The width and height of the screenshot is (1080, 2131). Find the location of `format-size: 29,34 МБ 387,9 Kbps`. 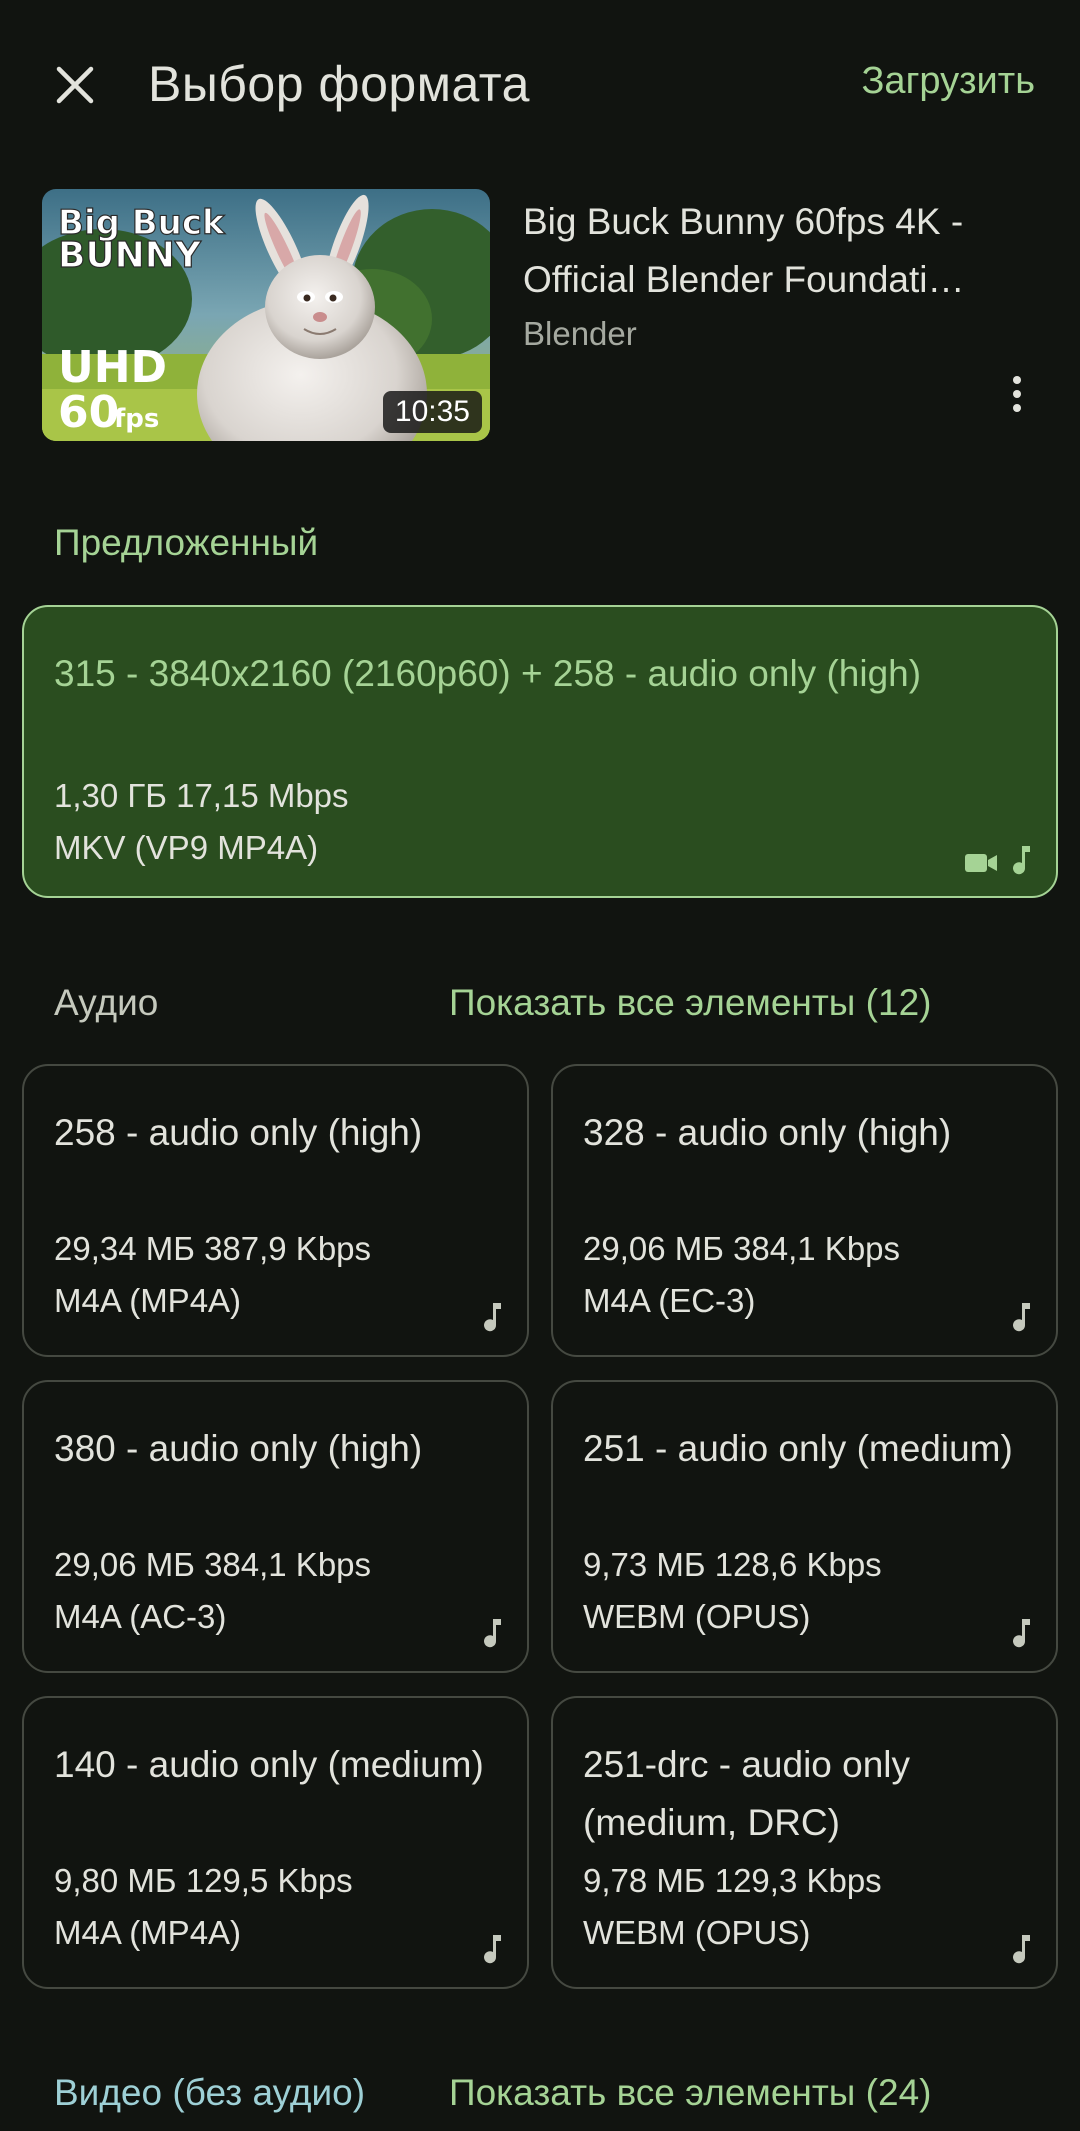

format-size: 29,34 МБ 387,9 Kbps is located at coordinates (213, 1248).